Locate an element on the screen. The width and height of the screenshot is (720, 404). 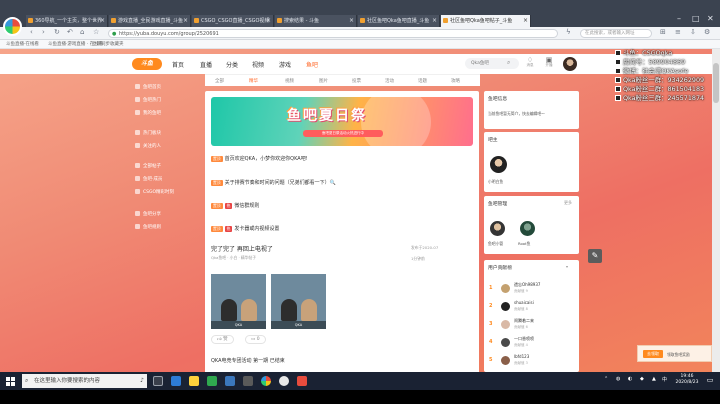
browser-tab: CSGO_CSGO直播_CSGO视频 × is located at coordinates (233, 21).